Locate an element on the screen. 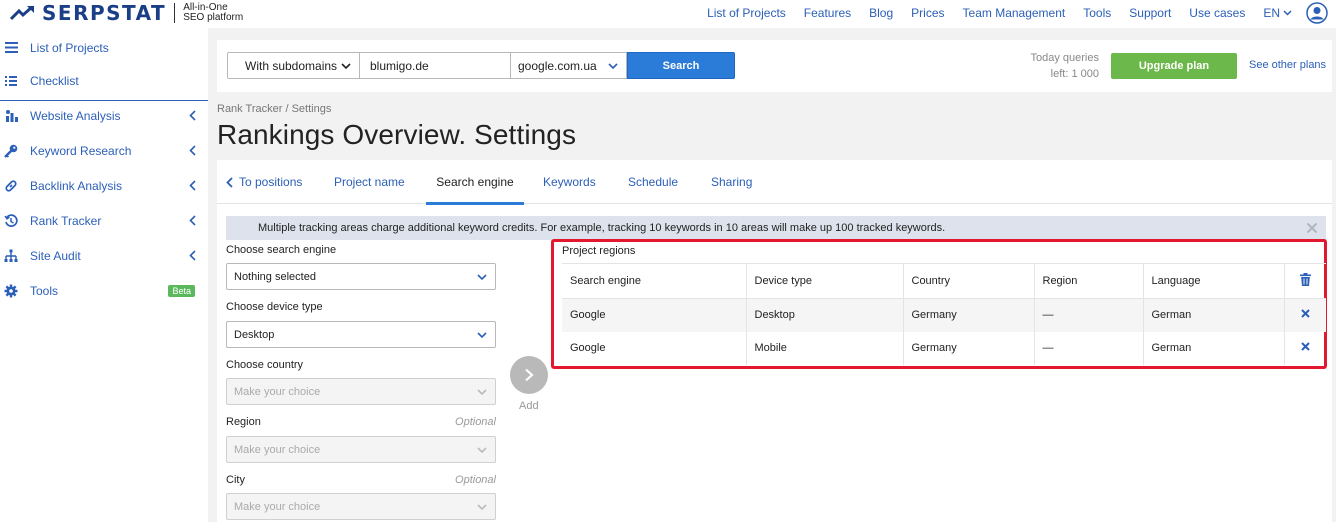 Image resolution: width=1336 pixels, height=522 pixels. key-icon is located at coordinates (11, 151).